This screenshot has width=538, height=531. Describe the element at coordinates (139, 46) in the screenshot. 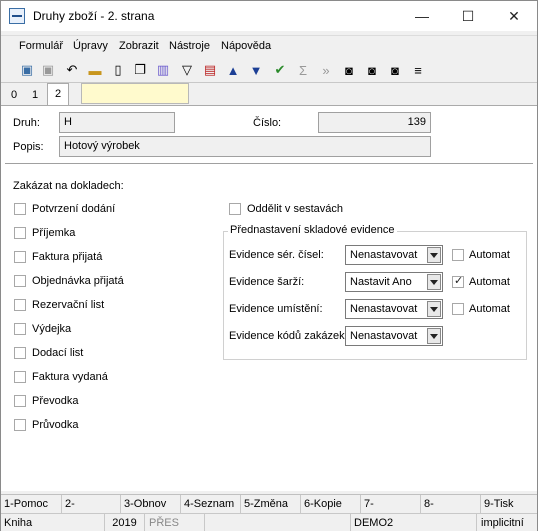

I see `menu-zobrazit: Zobrazit` at that location.